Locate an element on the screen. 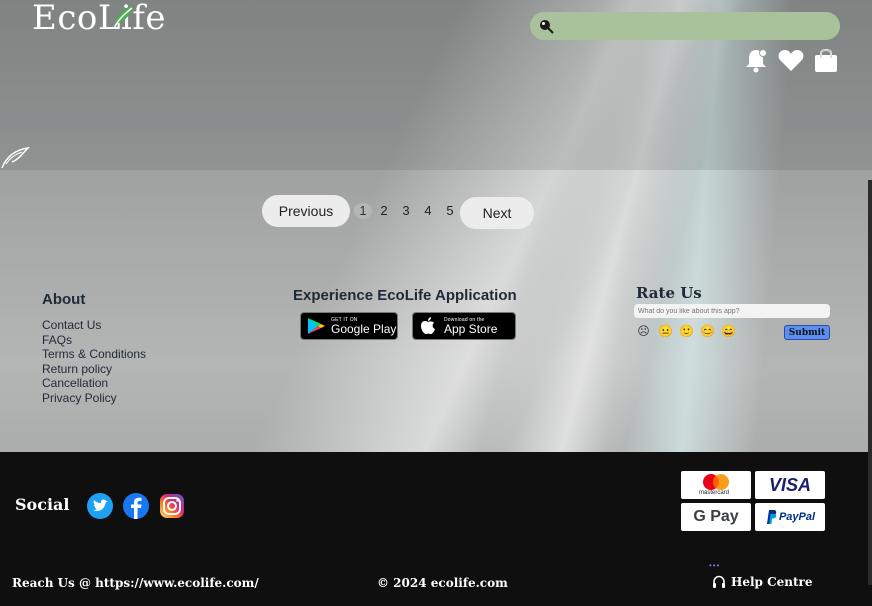 The image size is (872, 606). search-bar is located at coordinates (685, 26).